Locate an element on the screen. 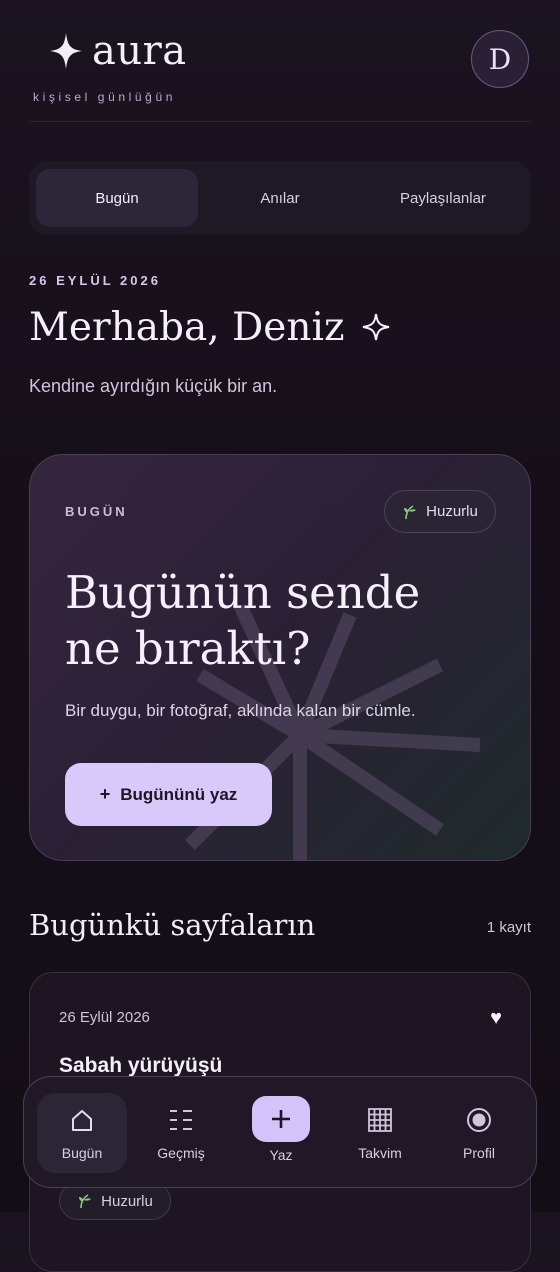 The image size is (560, 1272). plus-icon is located at coordinates (281, 1119).